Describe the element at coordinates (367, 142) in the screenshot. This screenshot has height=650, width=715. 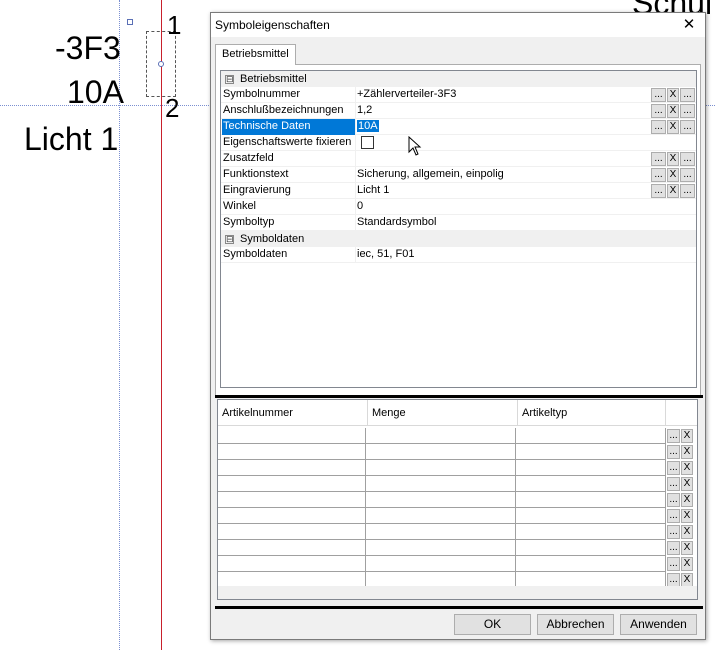
I see `fix-values-checkbox` at that location.